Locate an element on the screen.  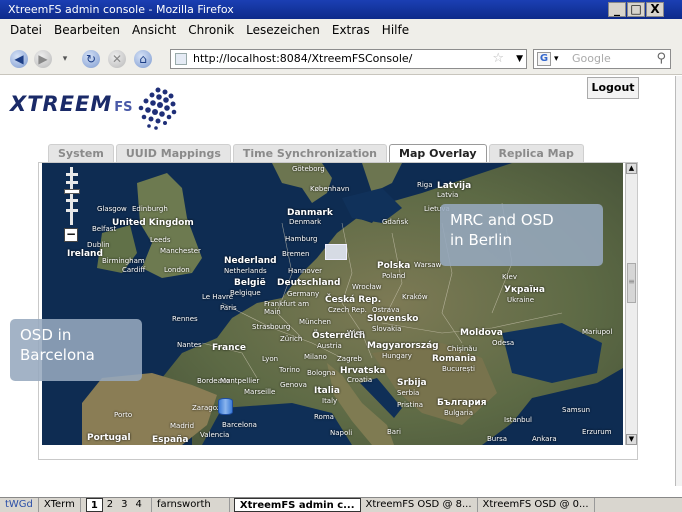
logo-main-text: XTREEM is located at coordinates (61, 104).